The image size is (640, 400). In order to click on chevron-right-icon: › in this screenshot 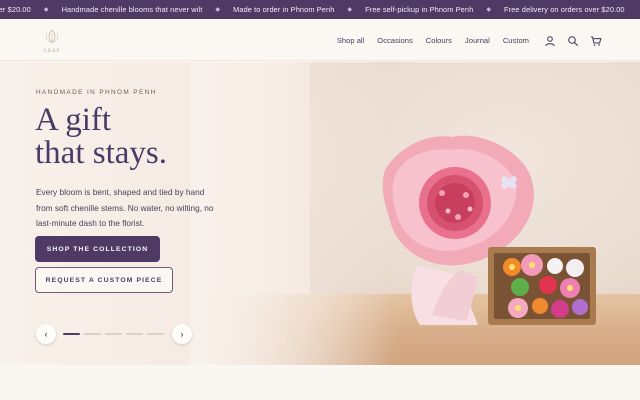, I will do `click(182, 334)`.